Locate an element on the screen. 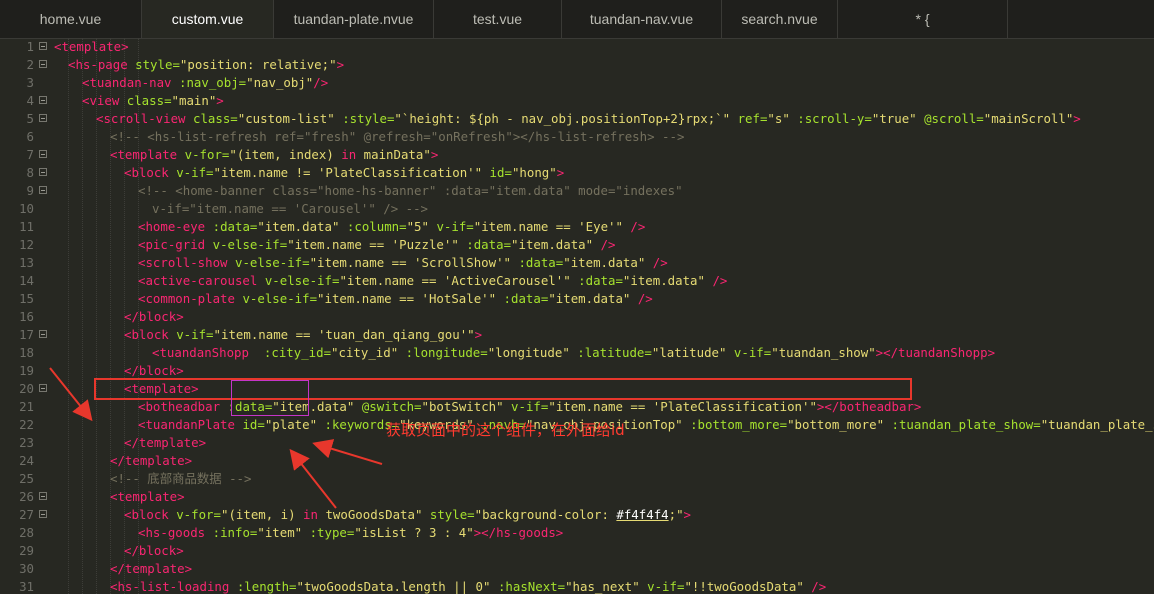 This screenshot has height=594, width=1154. annotation-note: 获取页面中的这个组件，在外面给id is located at coordinates (505, 430).